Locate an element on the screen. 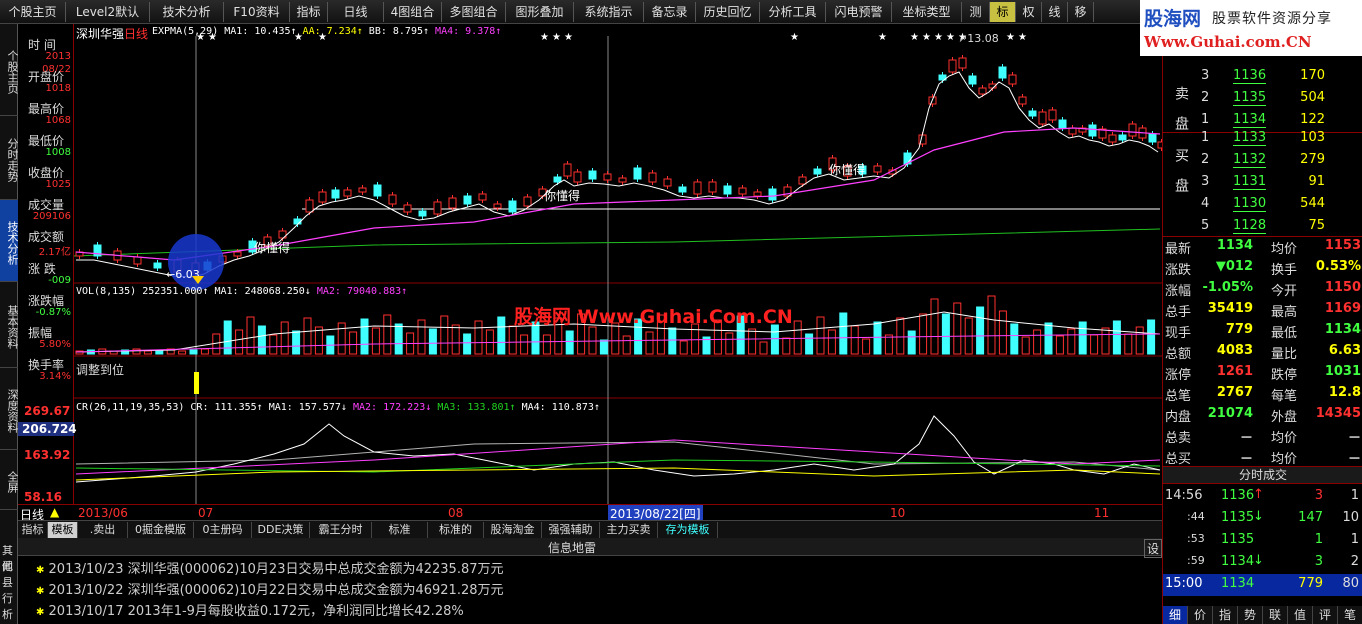 This screenshot has width=1362, height=624. toolbar-item-10: 备忘录 is located at coordinates (670, 12).